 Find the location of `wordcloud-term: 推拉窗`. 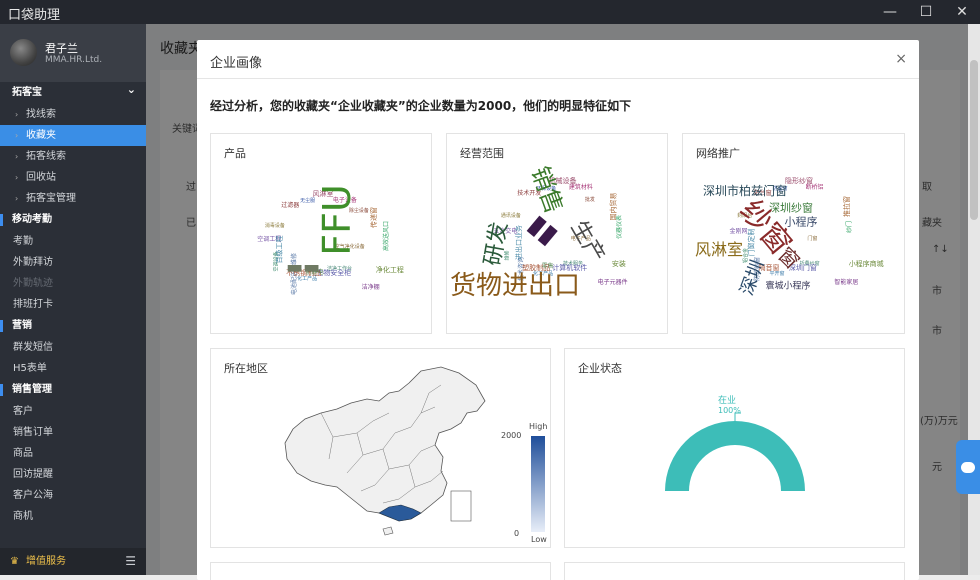

wordcloud-term: 推拉窗 is located at coordinates (847, 206).